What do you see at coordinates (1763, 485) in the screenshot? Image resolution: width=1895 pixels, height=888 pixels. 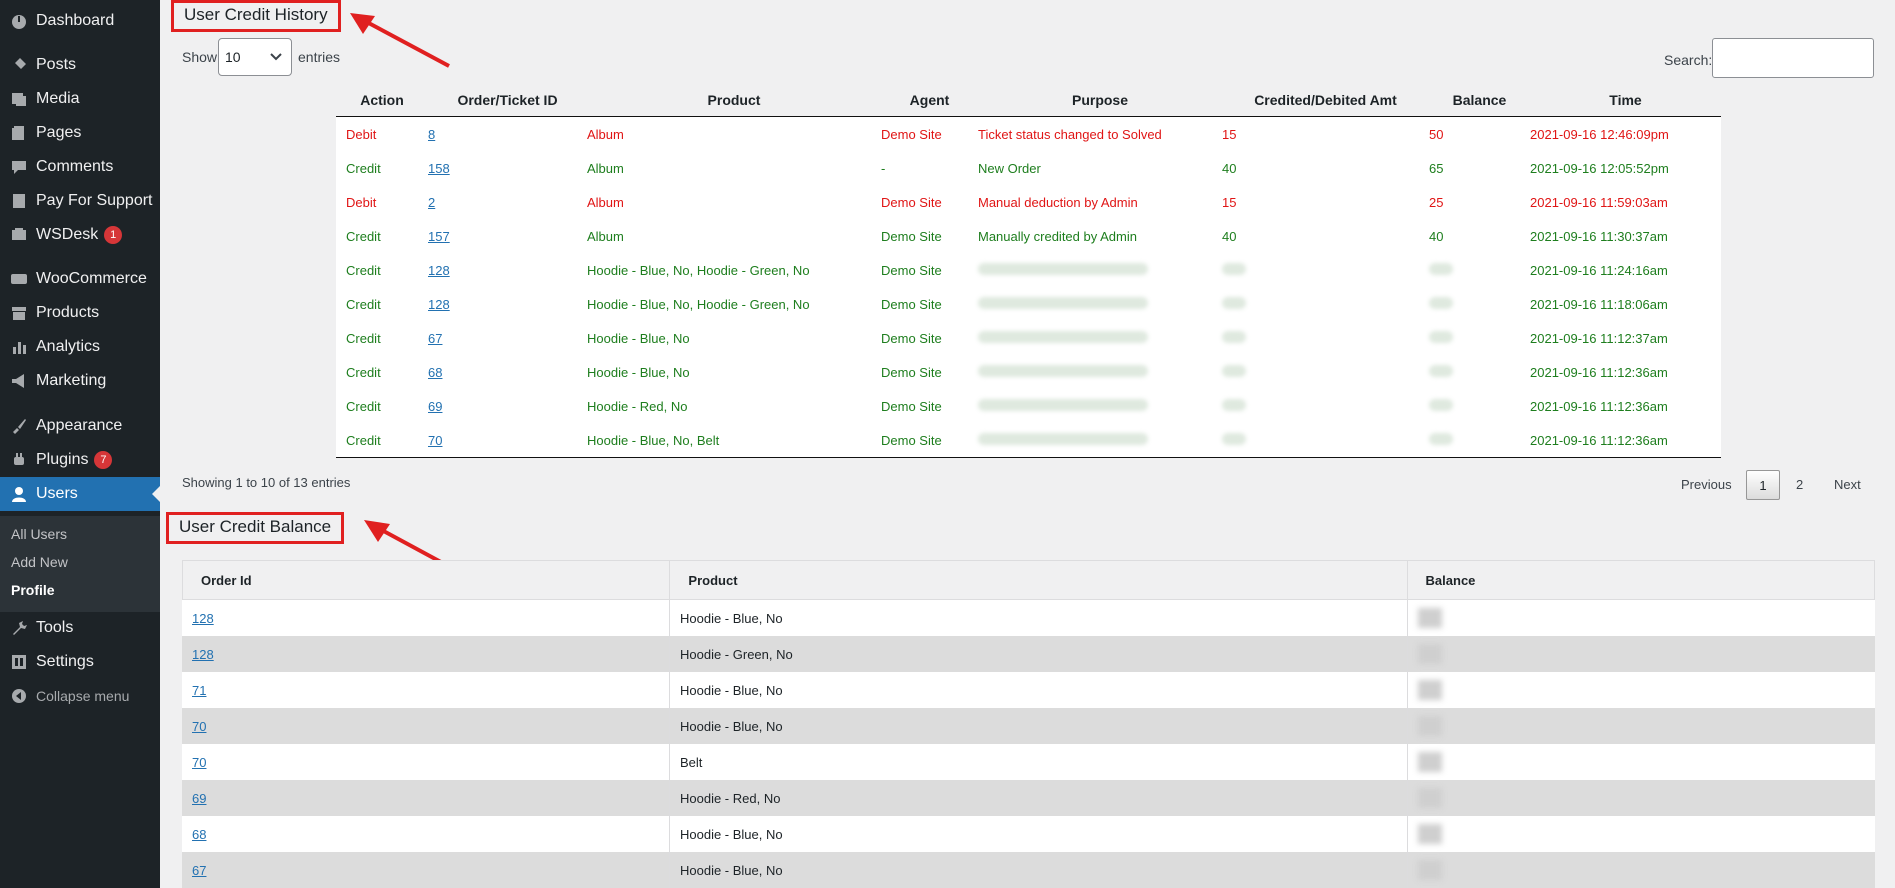 I see `pagination-page-1: 1` at bounding box center [1763, 485].